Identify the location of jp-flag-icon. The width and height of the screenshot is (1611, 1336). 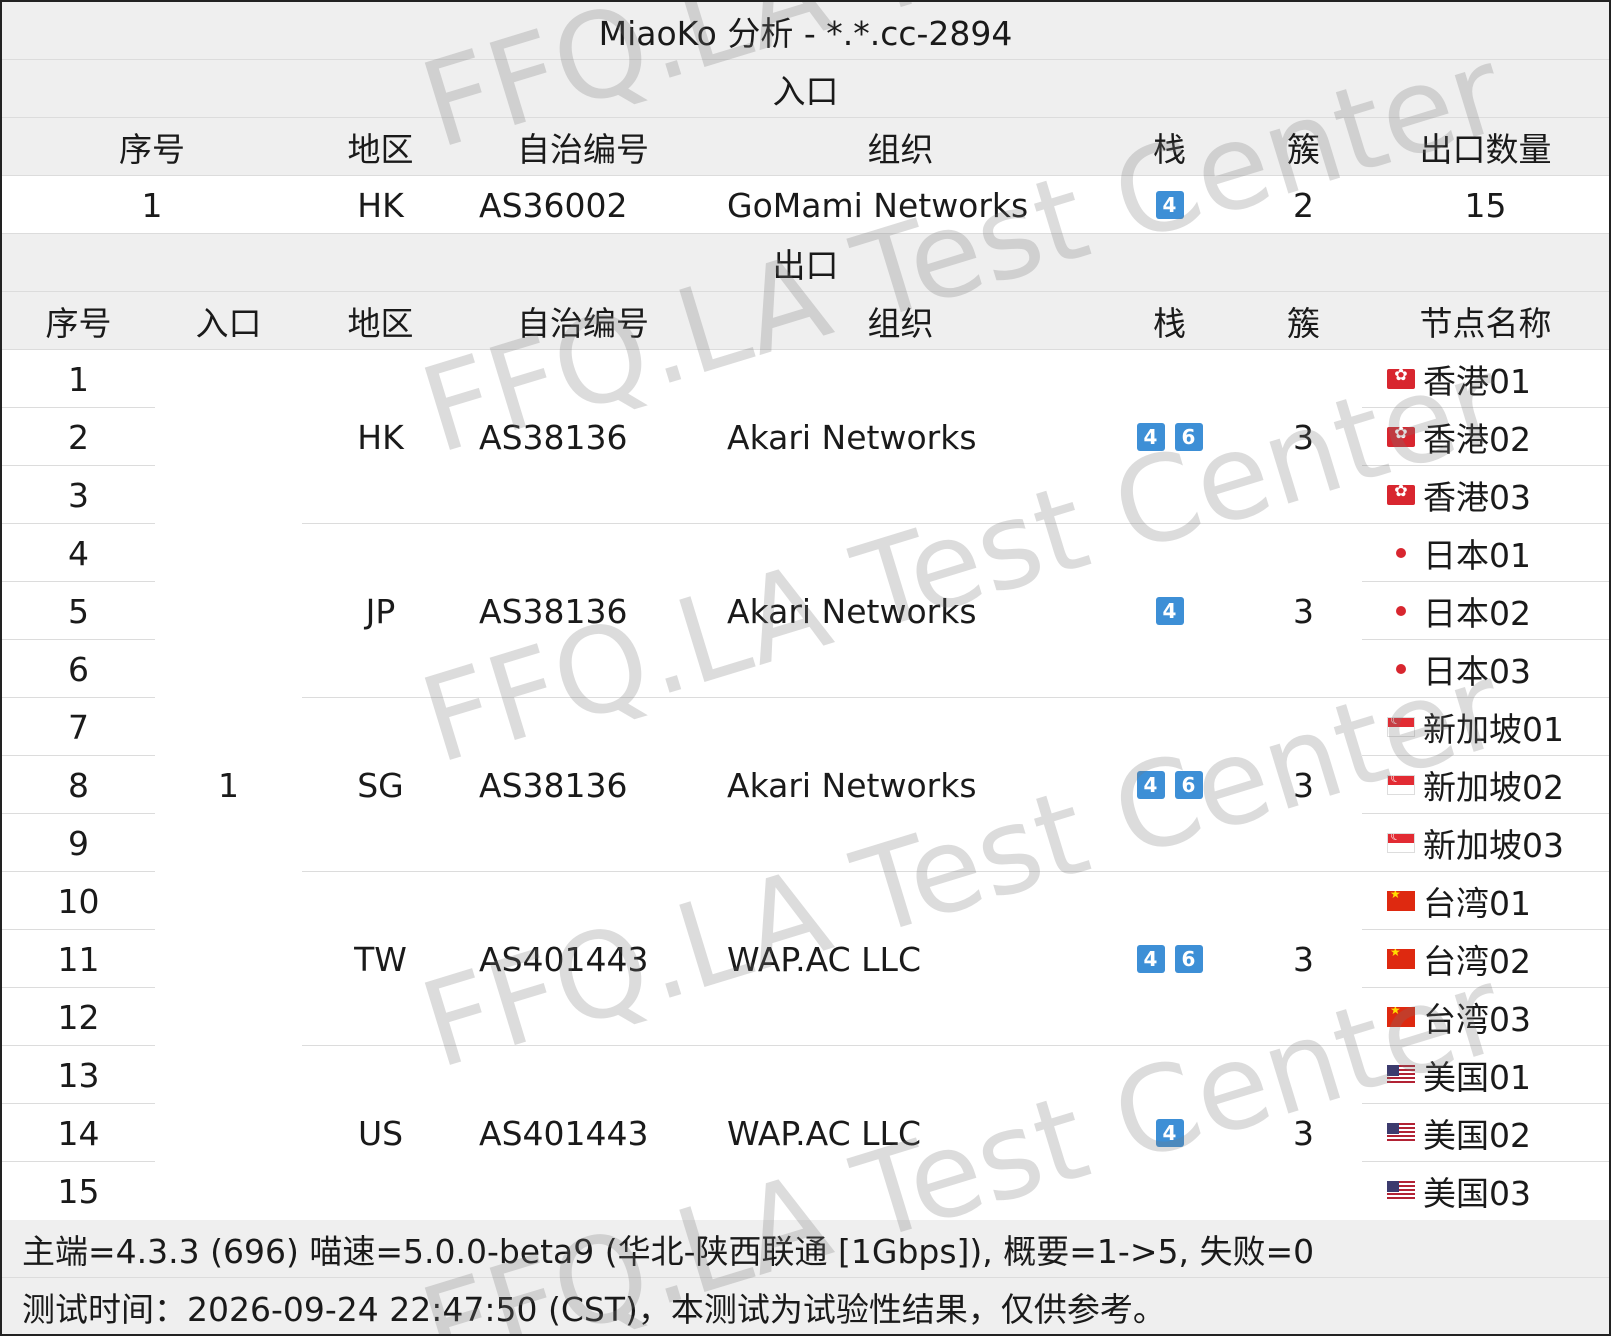
(1401, 669).